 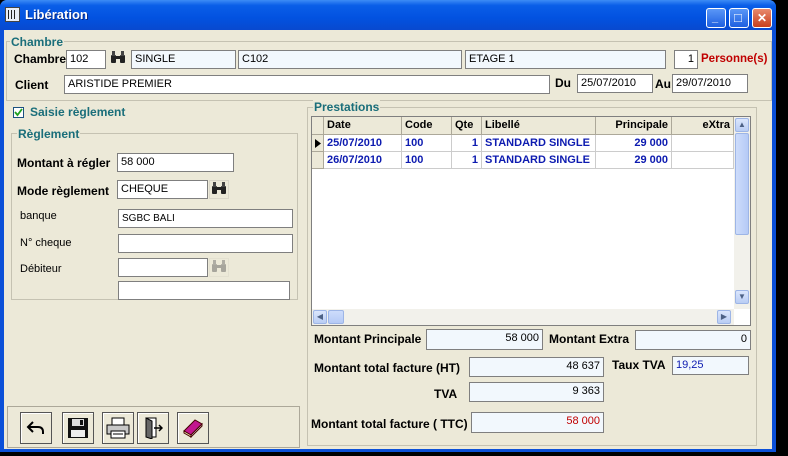 I want to click on maximize-icon: □, so click(x=738, y=17).